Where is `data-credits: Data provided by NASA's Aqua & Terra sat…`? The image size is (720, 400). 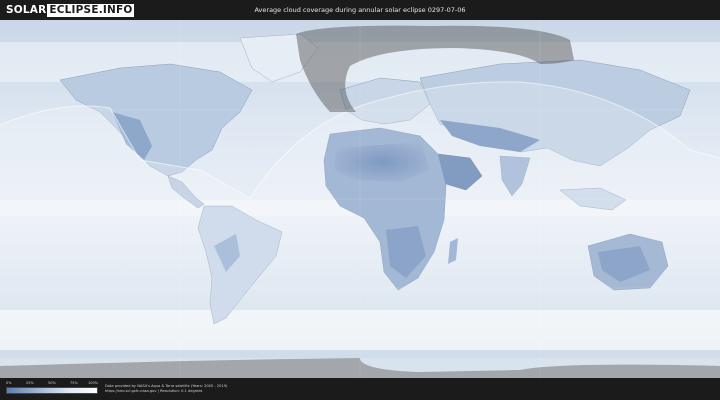 data-credits: Data provided by NASA's Aqua & Terra sat… is located at coordinates (166, 389).